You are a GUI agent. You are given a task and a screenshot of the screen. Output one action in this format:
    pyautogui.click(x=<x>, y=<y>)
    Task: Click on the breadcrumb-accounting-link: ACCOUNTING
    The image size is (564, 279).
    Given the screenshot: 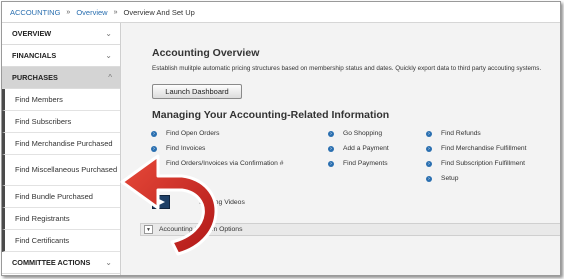 What is the action you would take?
    pyautogui.click(x=35, y=12)
    